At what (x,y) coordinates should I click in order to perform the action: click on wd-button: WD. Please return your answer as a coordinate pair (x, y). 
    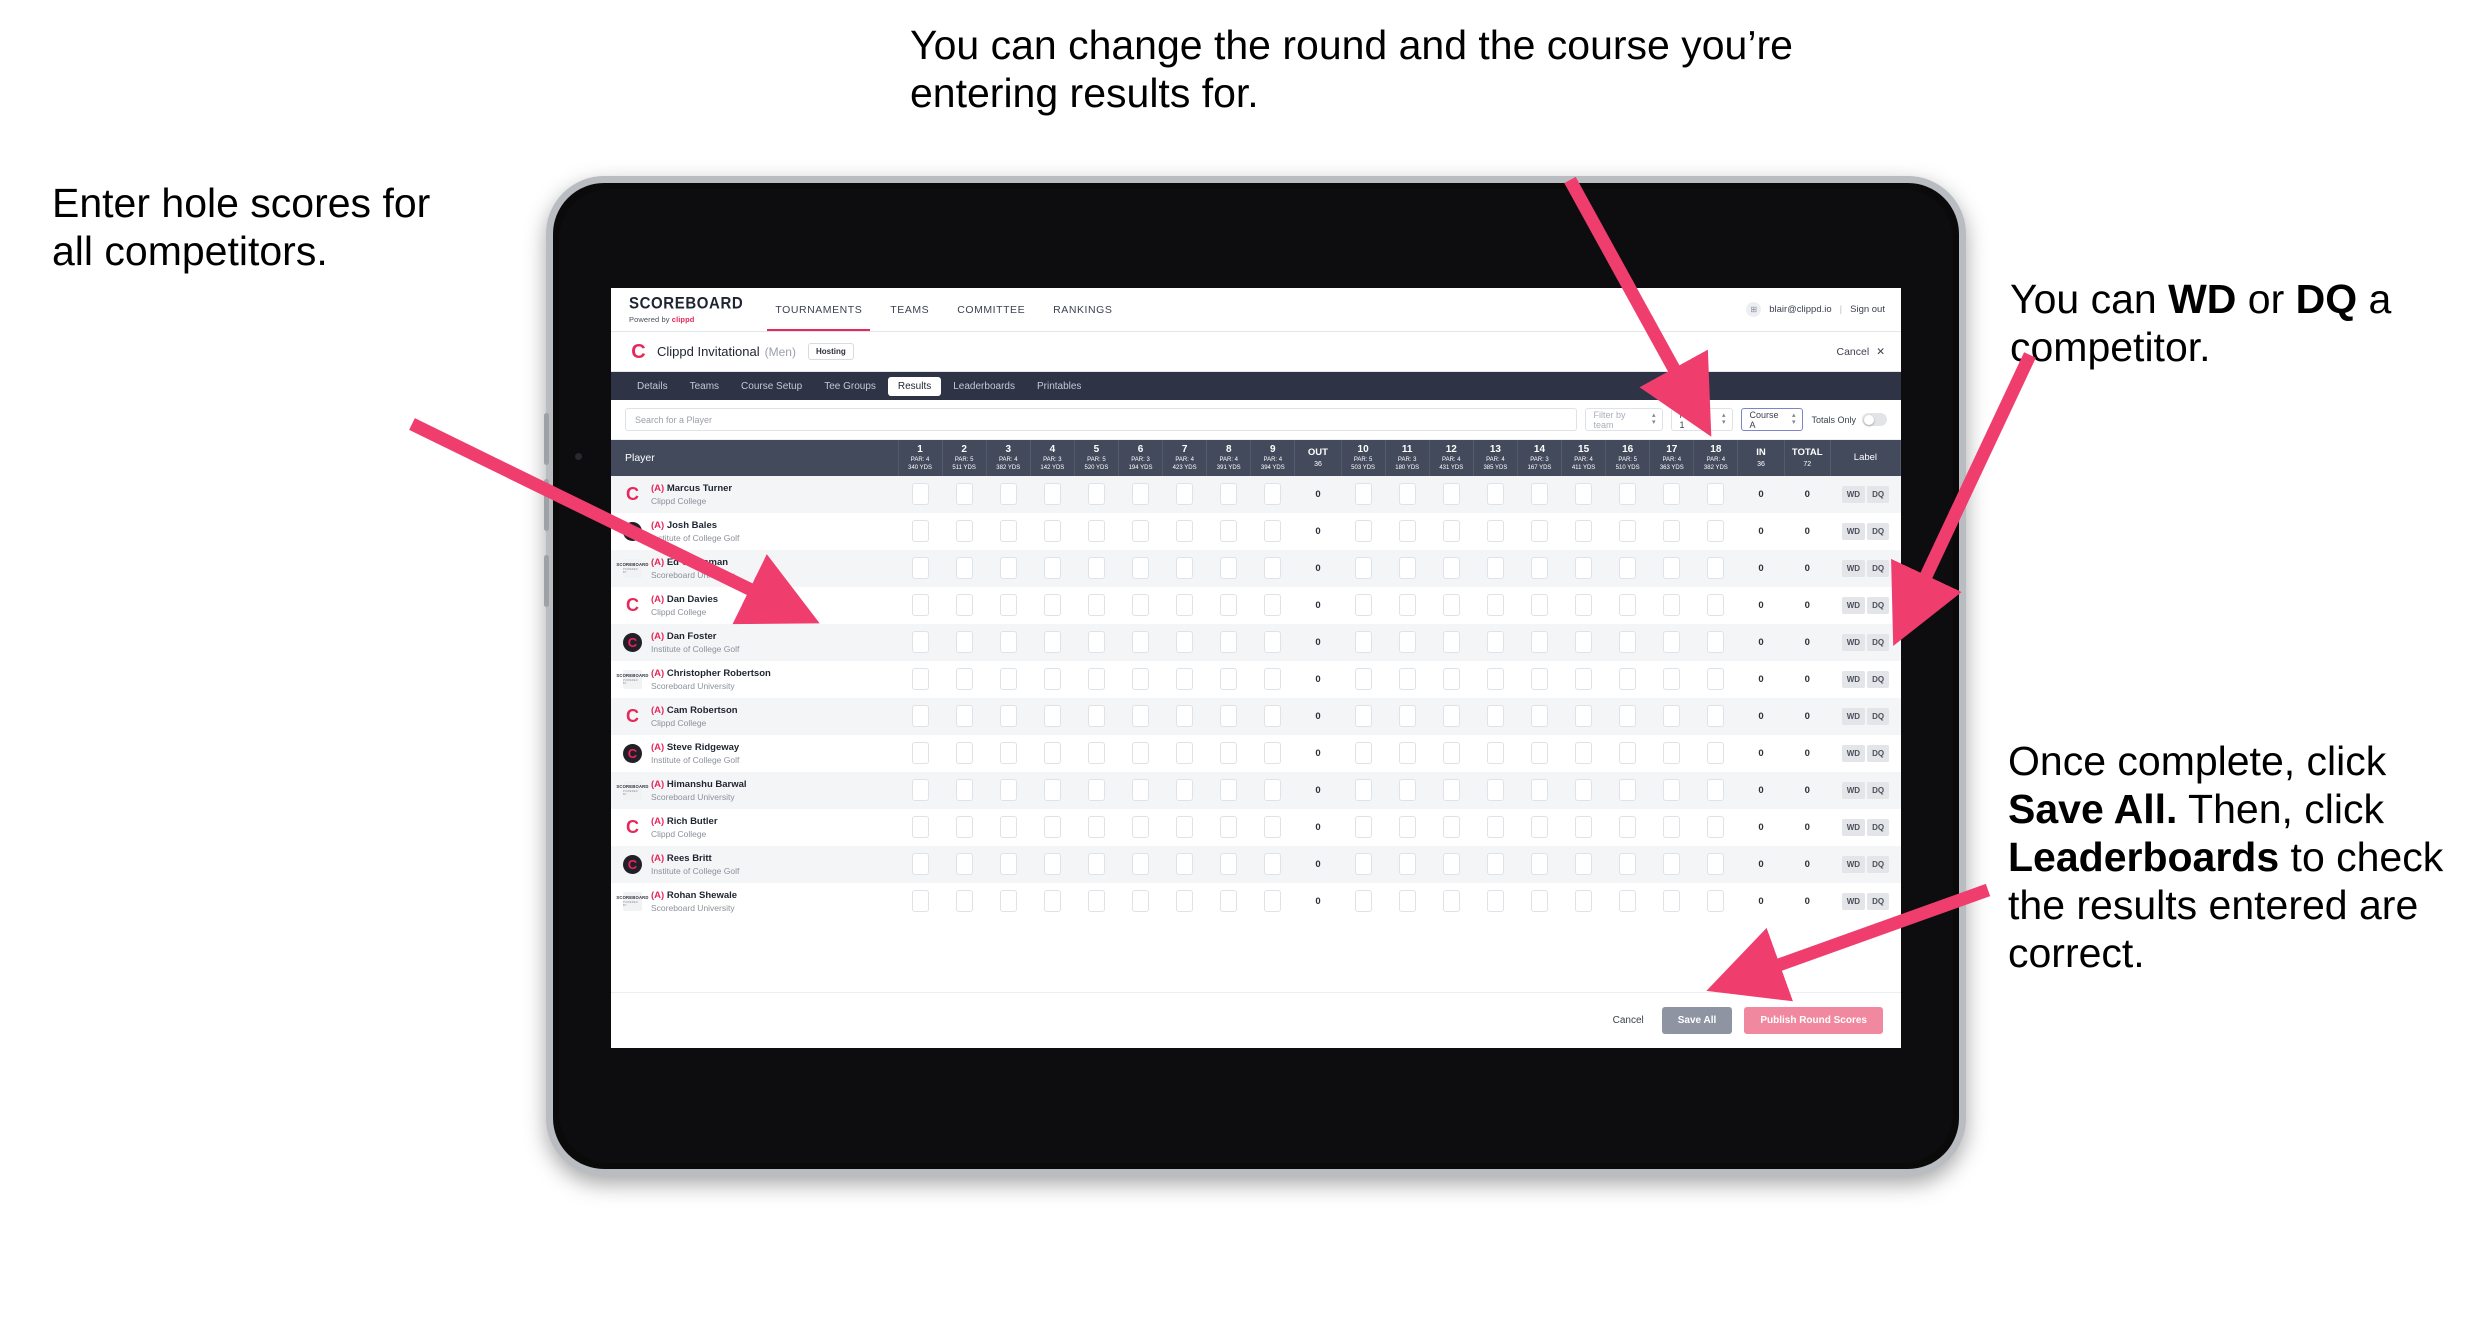
    Looking at the image, I should click on (1853, 790).